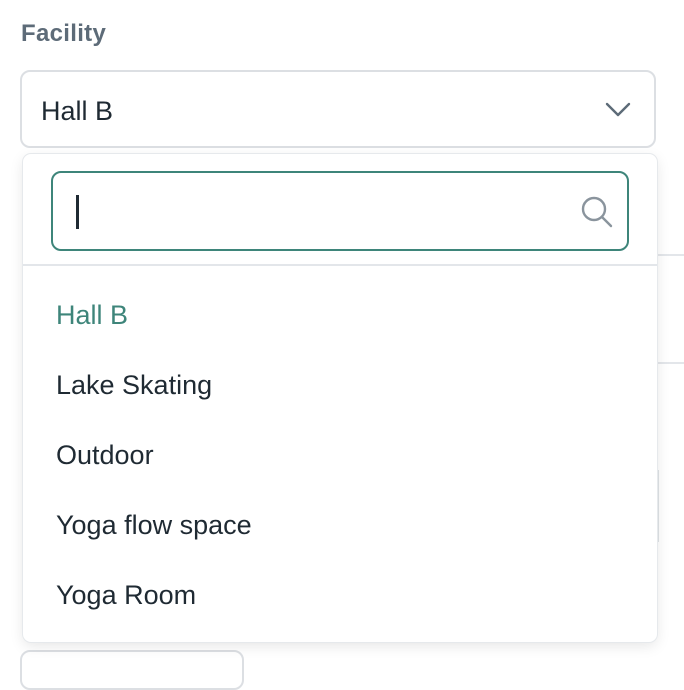 The image size is (684, 690). Describe the element at coordinates (64, 33) in the screenshot. I see `facility-label: Facility` at that location.